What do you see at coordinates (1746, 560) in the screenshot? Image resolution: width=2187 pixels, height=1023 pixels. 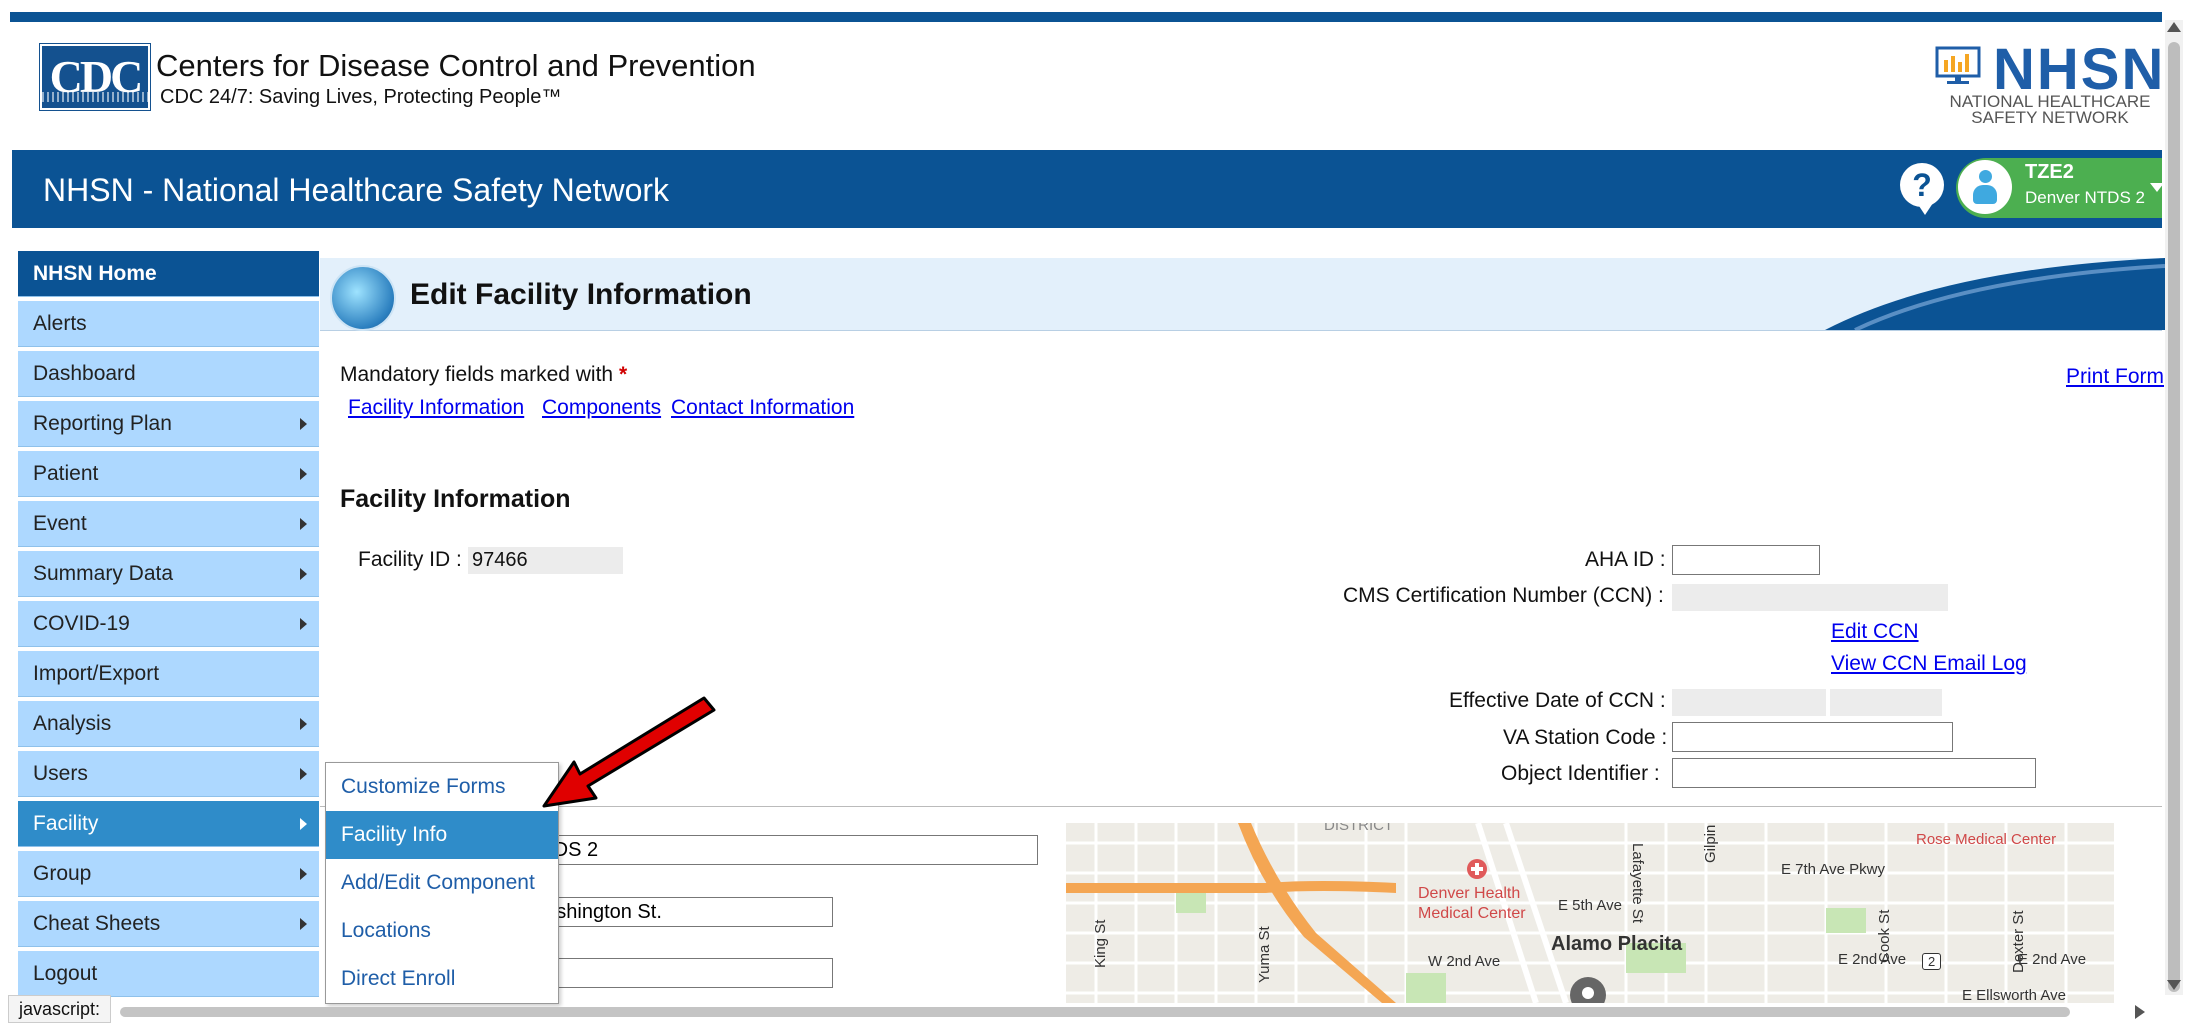 I see `aha-id-input` at bounding box center [1746, 560].